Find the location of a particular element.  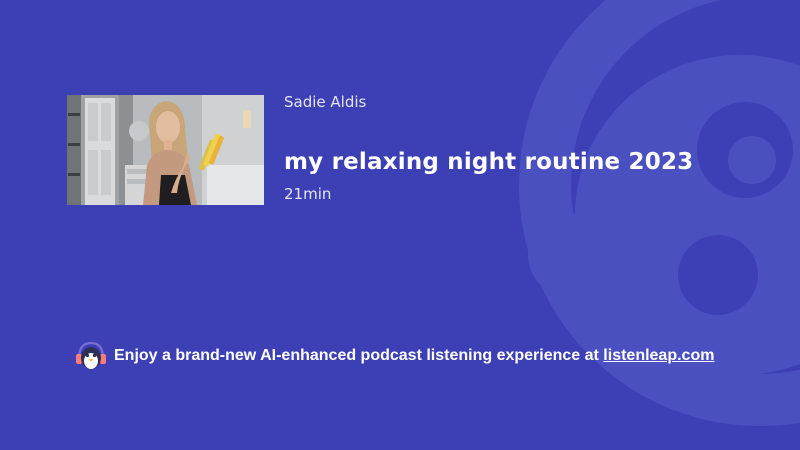

episode-duration: 21min is located at coordinates (308, 194).